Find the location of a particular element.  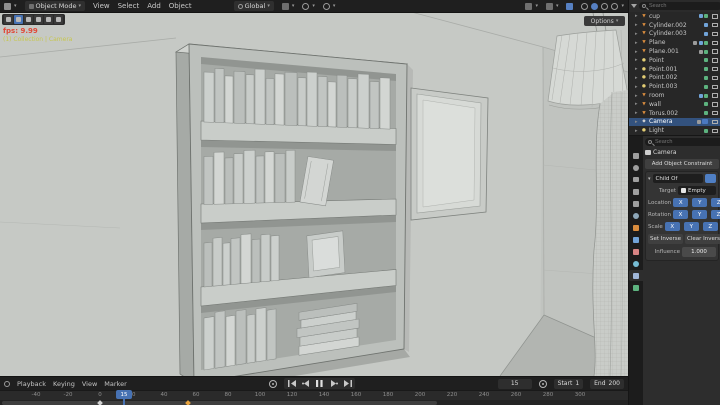

menu-object: Object is located at coordinates (180, 6).